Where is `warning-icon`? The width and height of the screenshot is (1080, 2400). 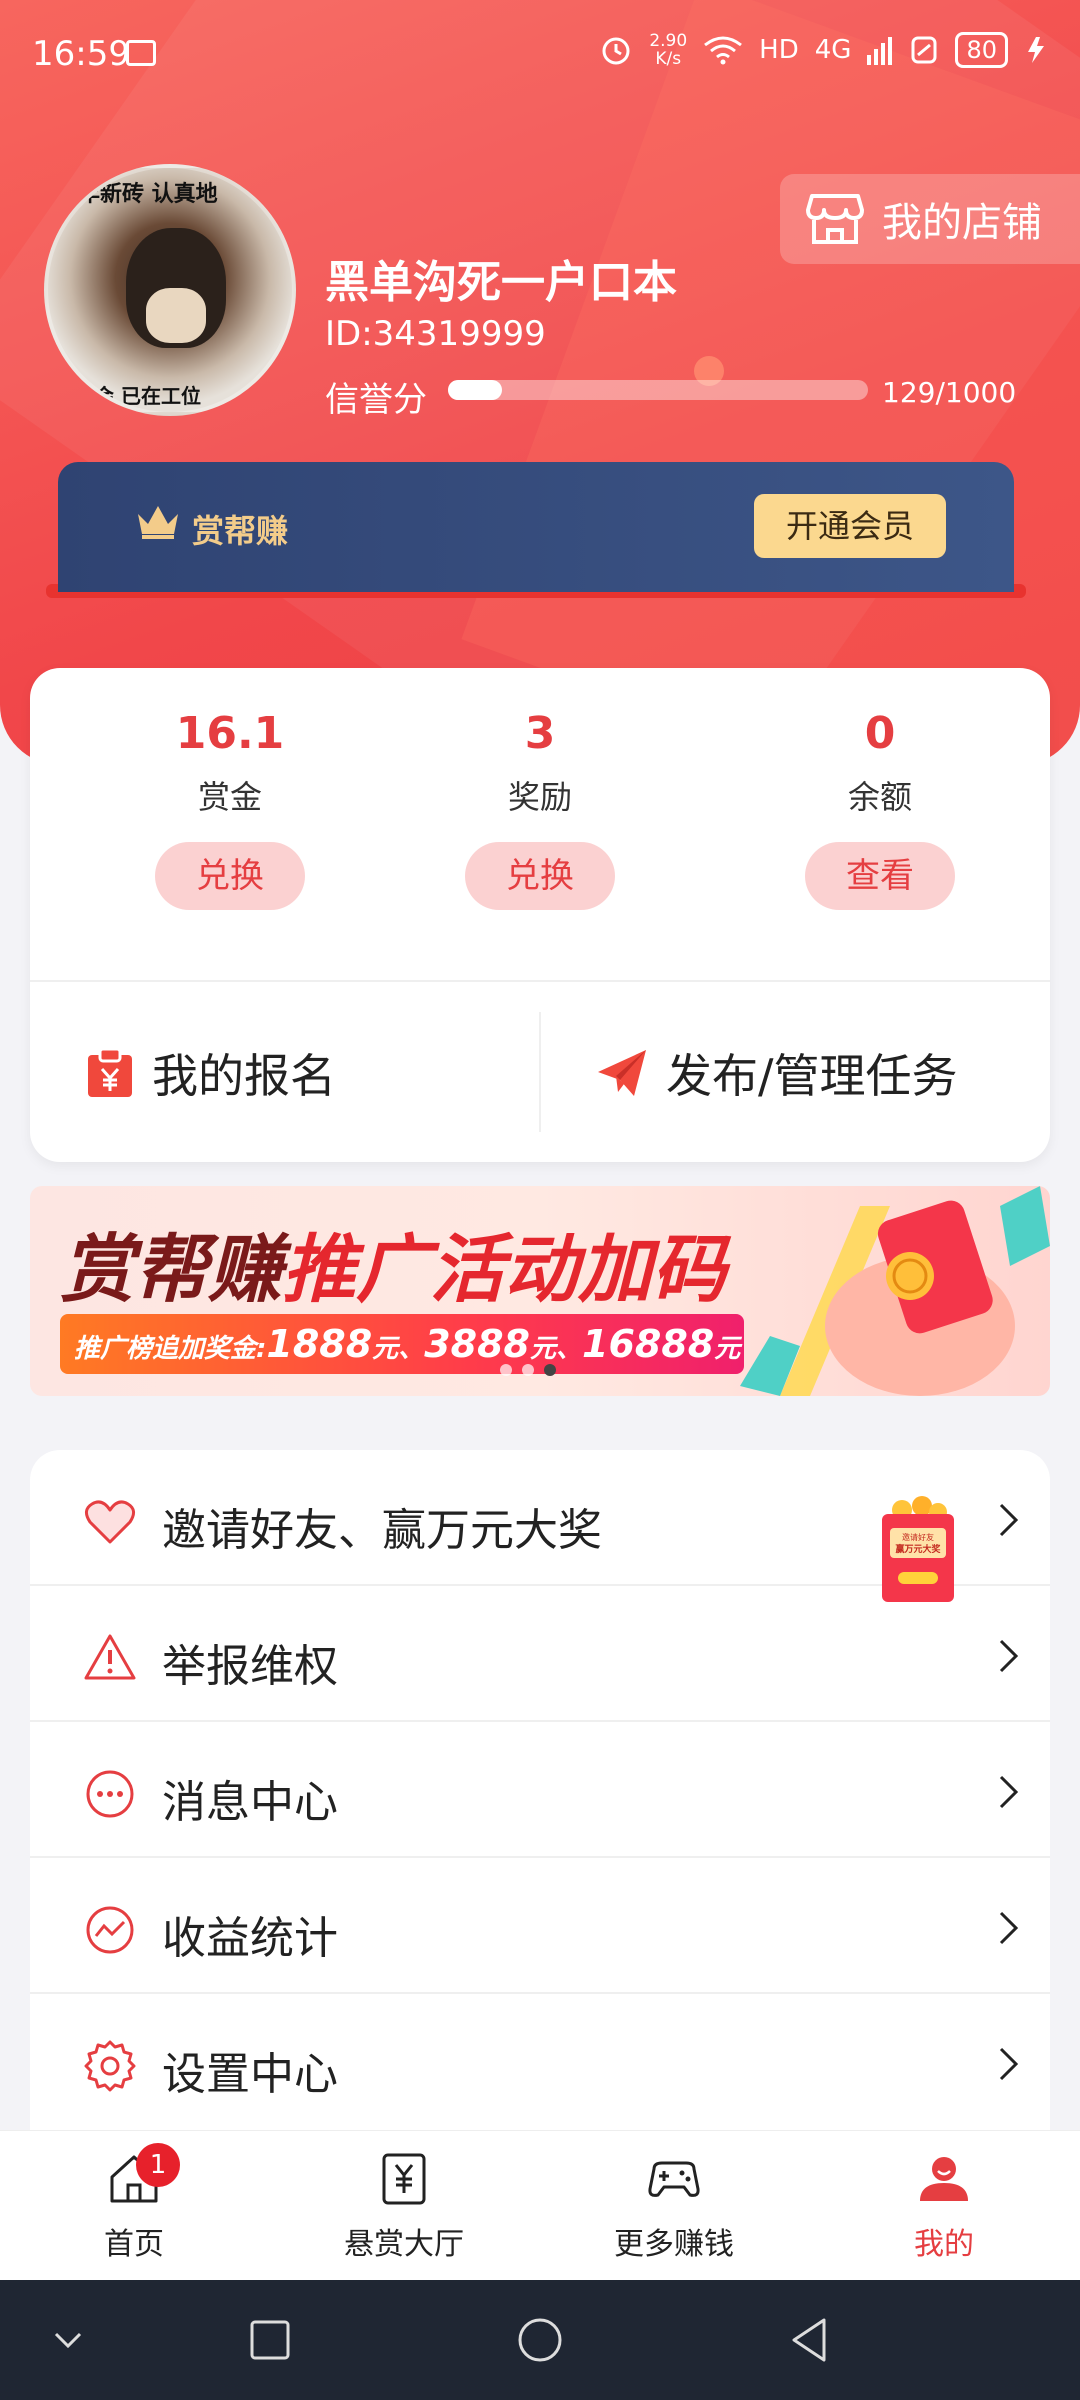
warning-icon is located at coordinates (110, 1657).